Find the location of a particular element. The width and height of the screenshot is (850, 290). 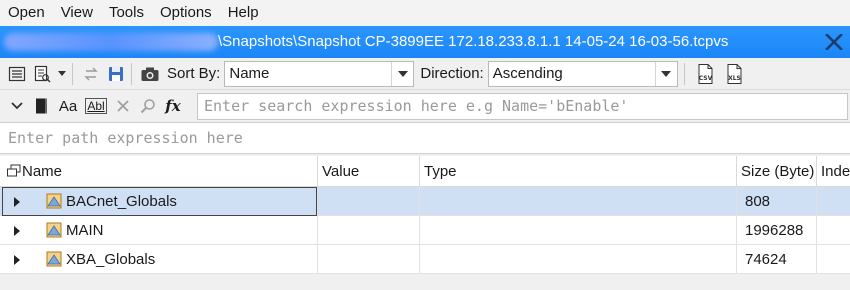

table-row: BACnet_Globals 808 is located at coordinates (425, 201).